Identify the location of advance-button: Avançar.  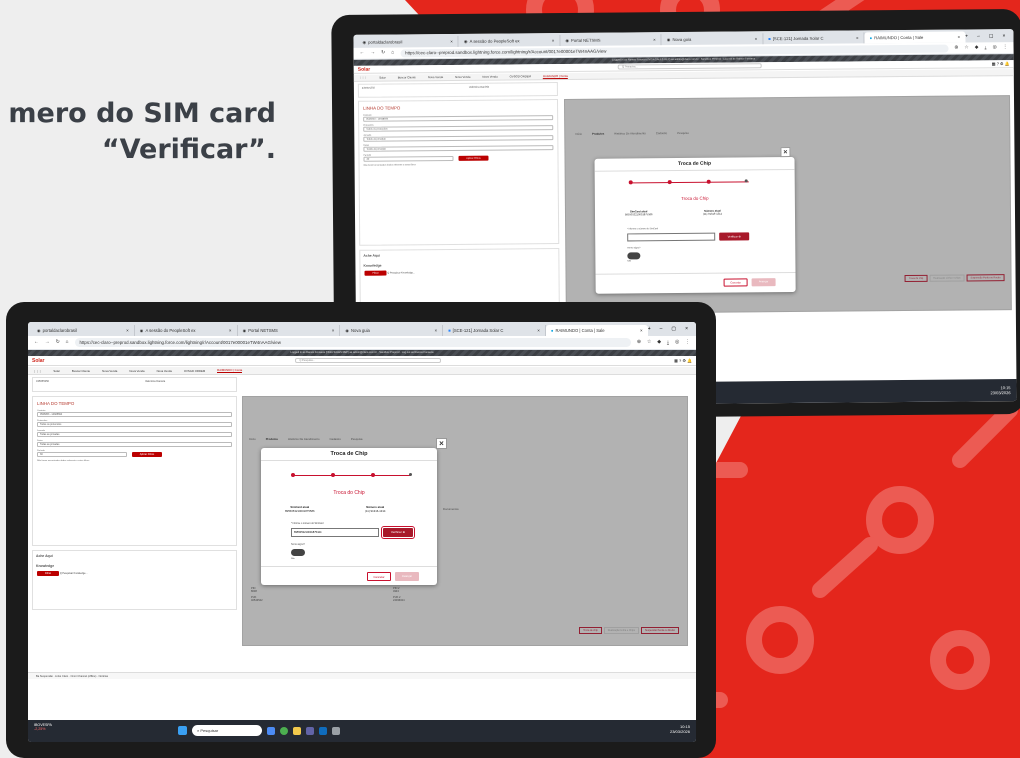
(763, 282).